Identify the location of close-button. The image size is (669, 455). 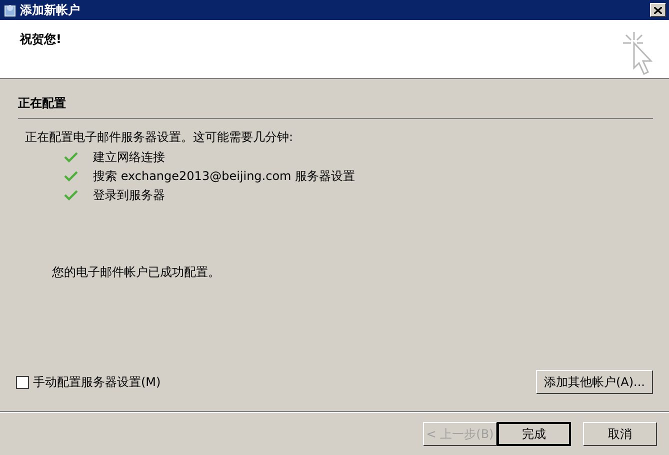
(658, 10).